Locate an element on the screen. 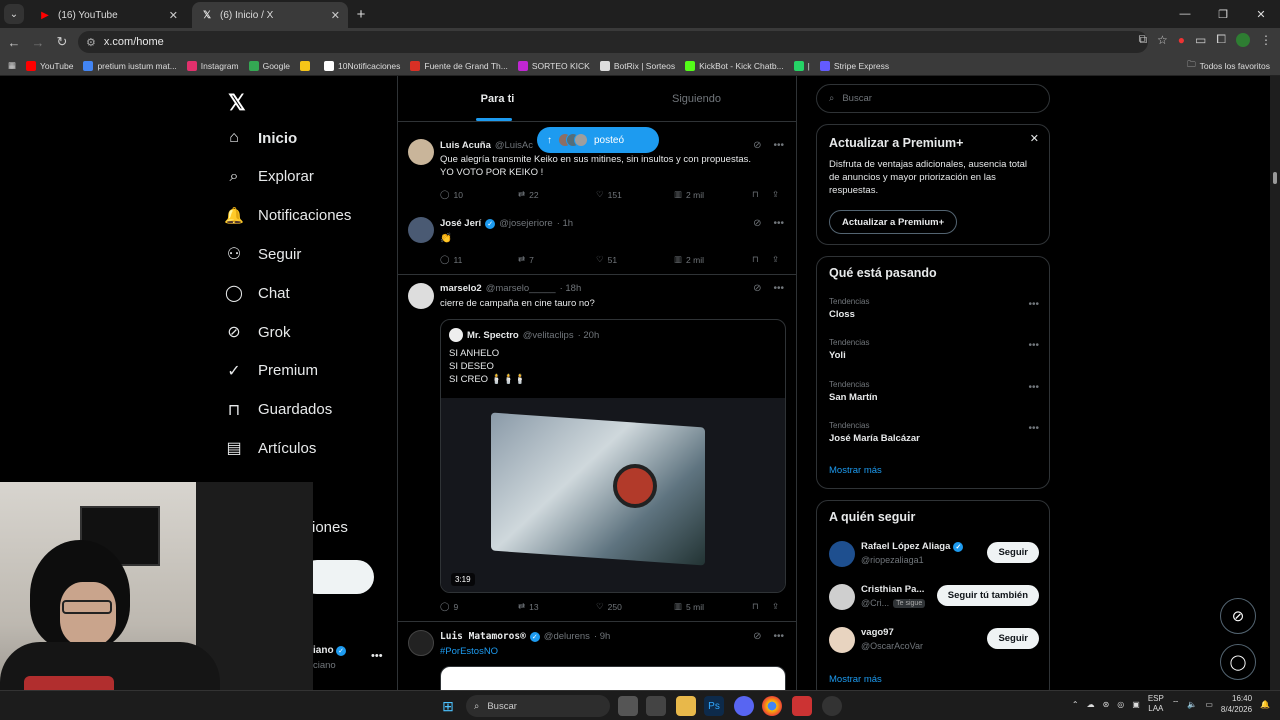 The image size is (1280, 720). notification-icon: 🔔 is located at coordinates (1265, 704).